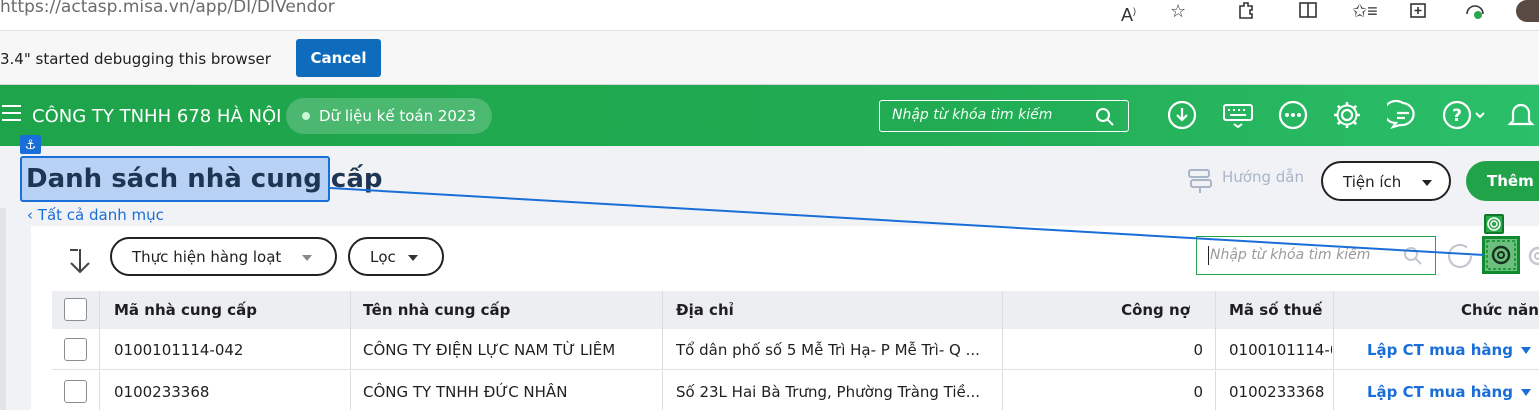 The image size is (1539, 410). Describe the element at coordinates (1238, 115) in the screenshot. I see `keyboard-icon` at that location.